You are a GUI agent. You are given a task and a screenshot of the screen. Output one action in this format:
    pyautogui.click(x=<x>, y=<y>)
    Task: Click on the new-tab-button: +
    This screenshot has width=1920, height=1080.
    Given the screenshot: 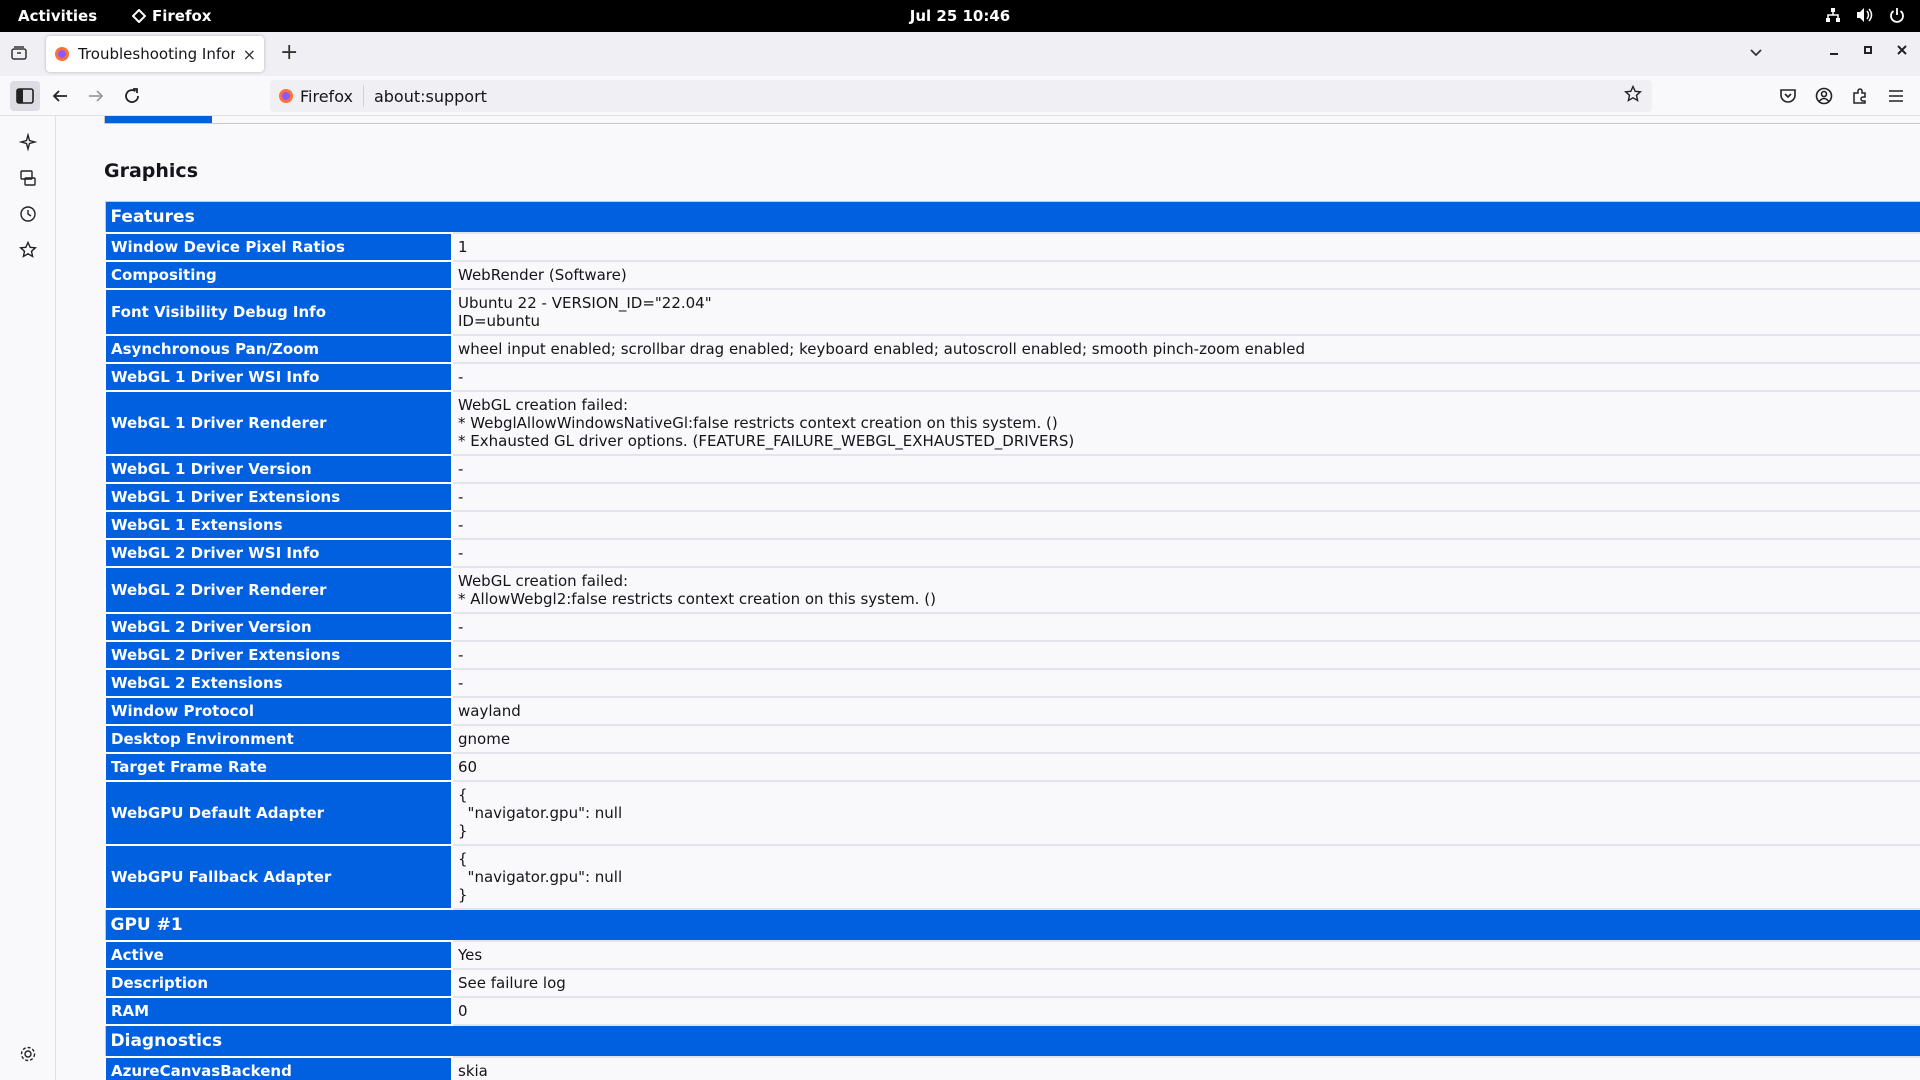 What is the action you would take?
    pyautogui.click(x=289, y=53)
    